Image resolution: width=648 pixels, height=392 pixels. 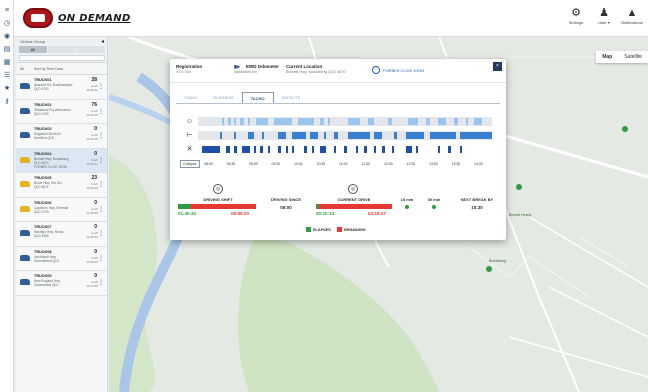 I want to click on time-tick-label: 10:30, so click(x=321, y=164).